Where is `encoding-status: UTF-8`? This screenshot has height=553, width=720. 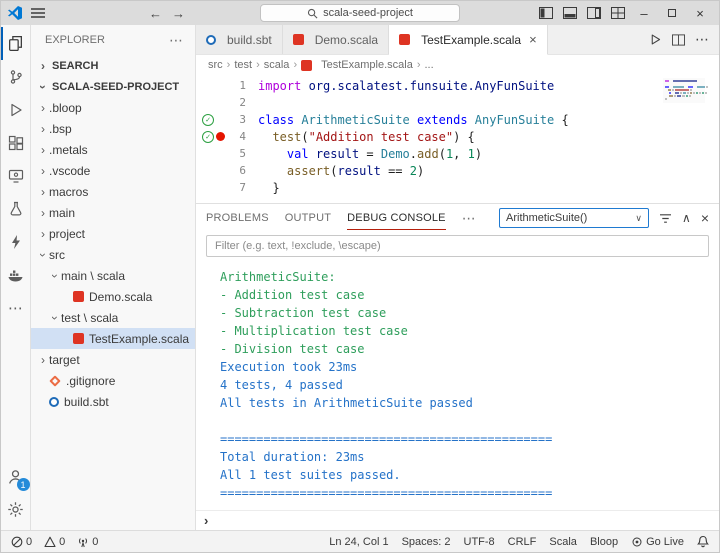 encoding-status: UTF-8 is located at coordinates (479, 542).